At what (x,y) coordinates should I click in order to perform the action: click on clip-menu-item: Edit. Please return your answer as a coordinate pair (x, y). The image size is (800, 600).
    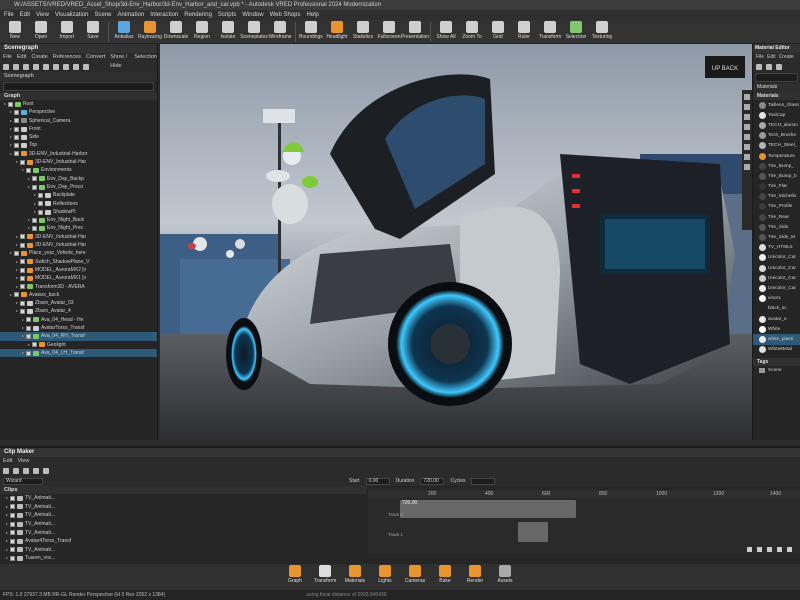
    Looking at the image, I should click on (7, 461).